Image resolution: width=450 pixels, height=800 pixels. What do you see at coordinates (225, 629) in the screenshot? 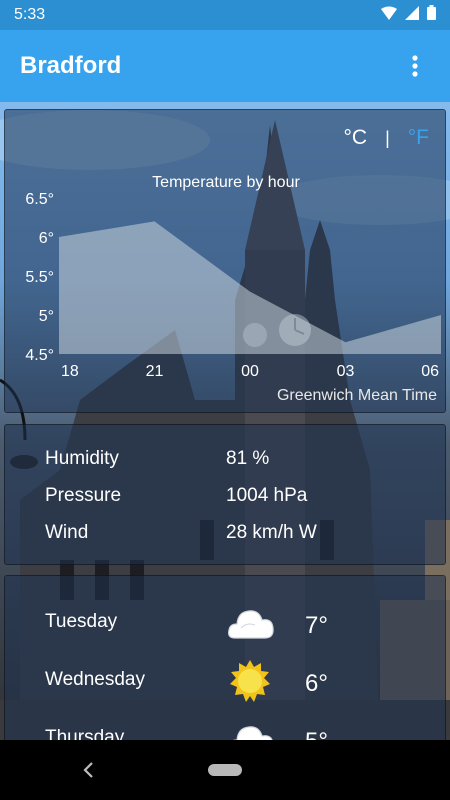
I see `forecast-row: Tuesday 7°` at bounding box center [225, 629].